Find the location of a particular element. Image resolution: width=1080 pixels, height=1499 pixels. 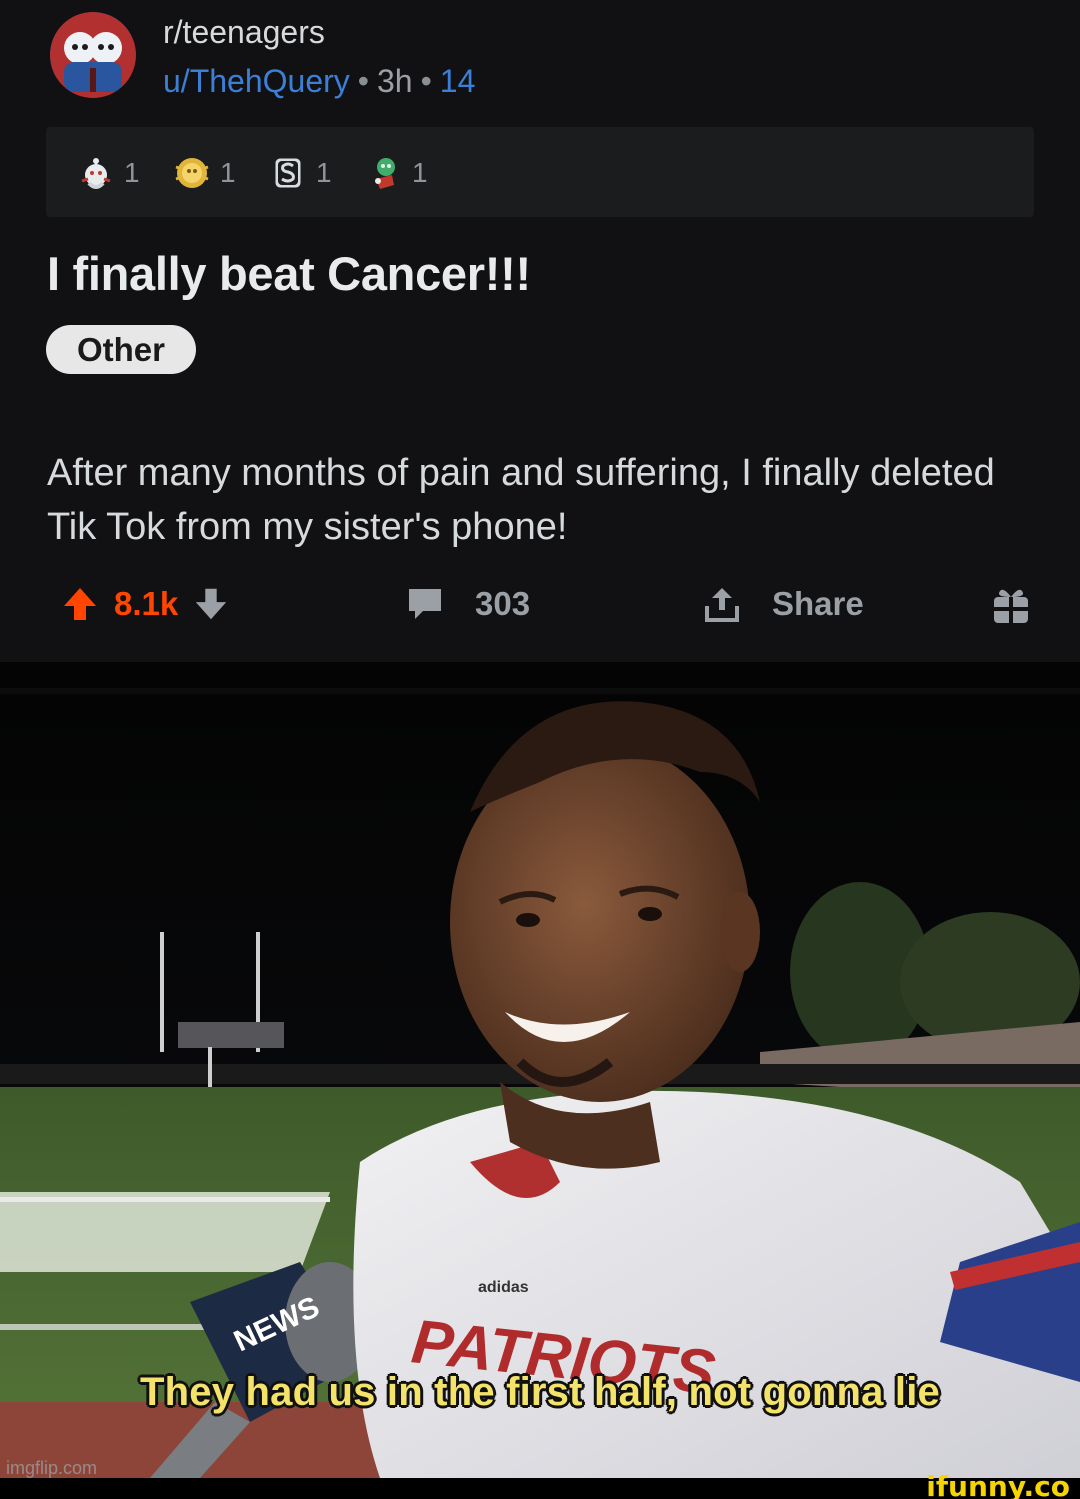

vote-group: 8.1k is located at coordinates (145, 604).